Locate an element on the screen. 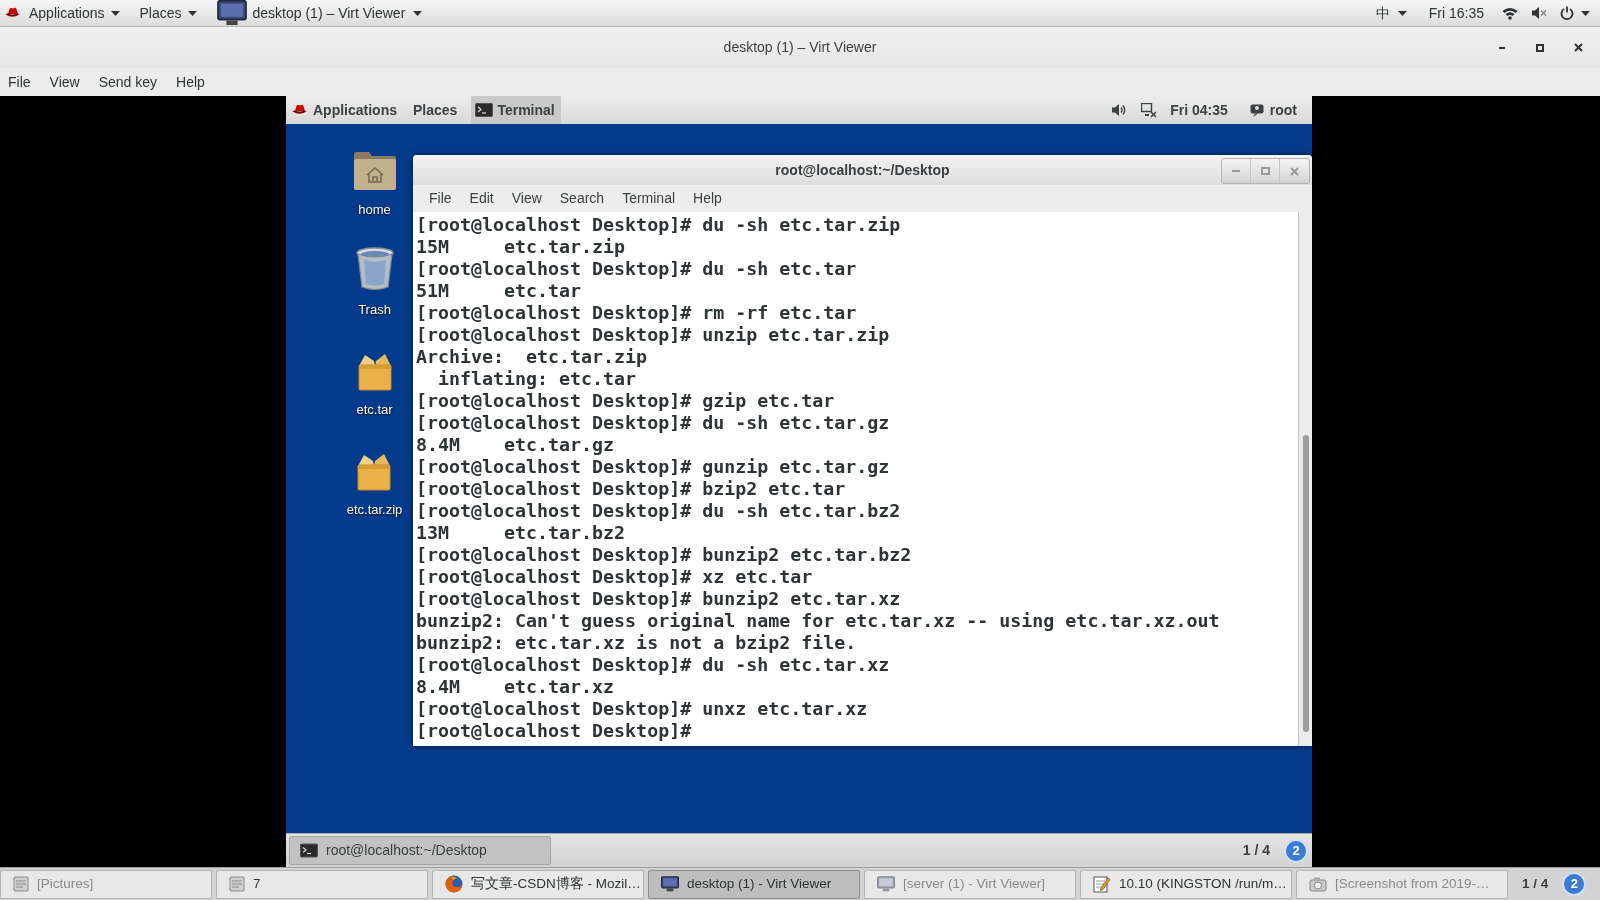 The image size is (1600, 900). speaker-icon is located at coordinates (1119, 110).